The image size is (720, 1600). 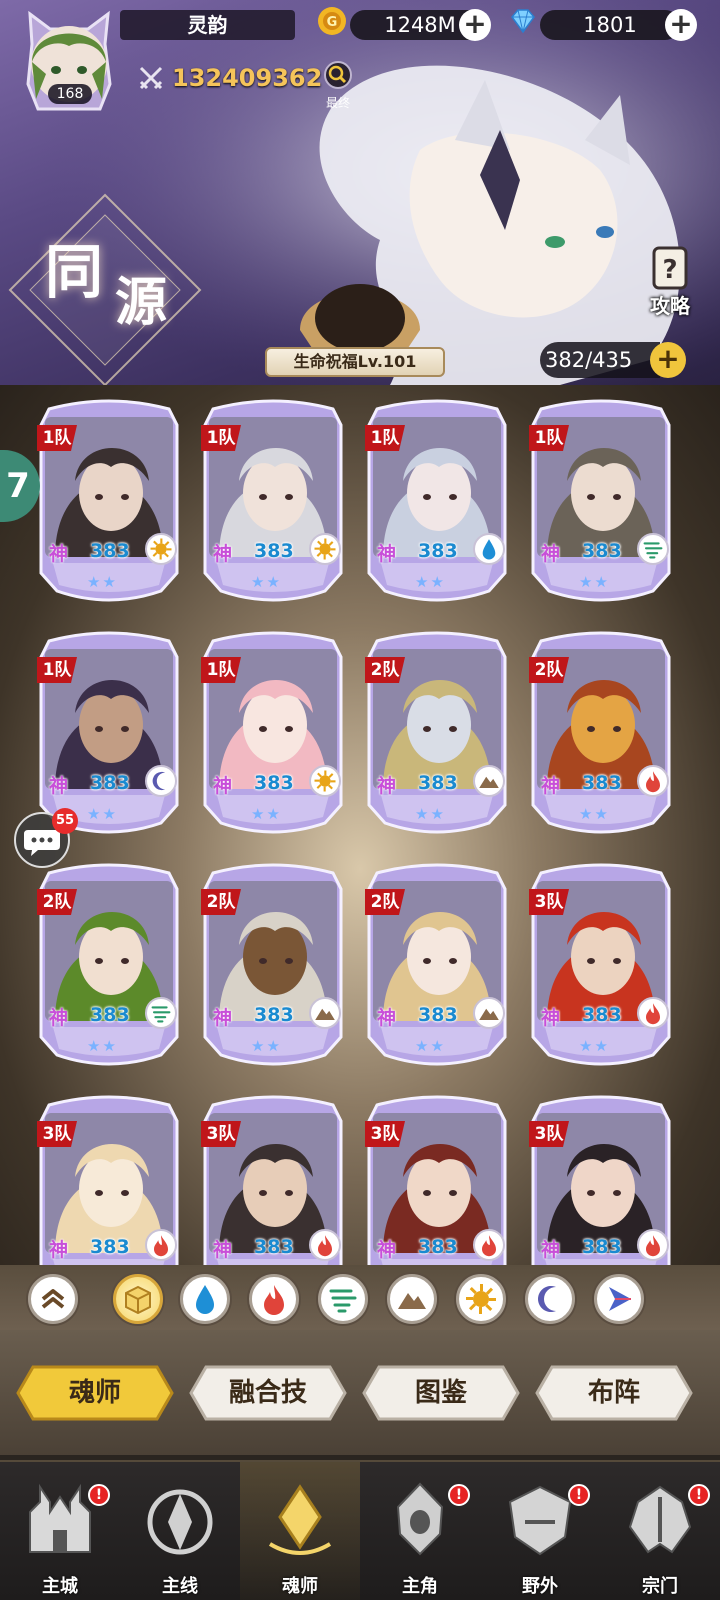 What do you see at coordinates (53, 1299) in the screenshot?
I see `filter-rank-up-button` at bounding box center [53, 1299].